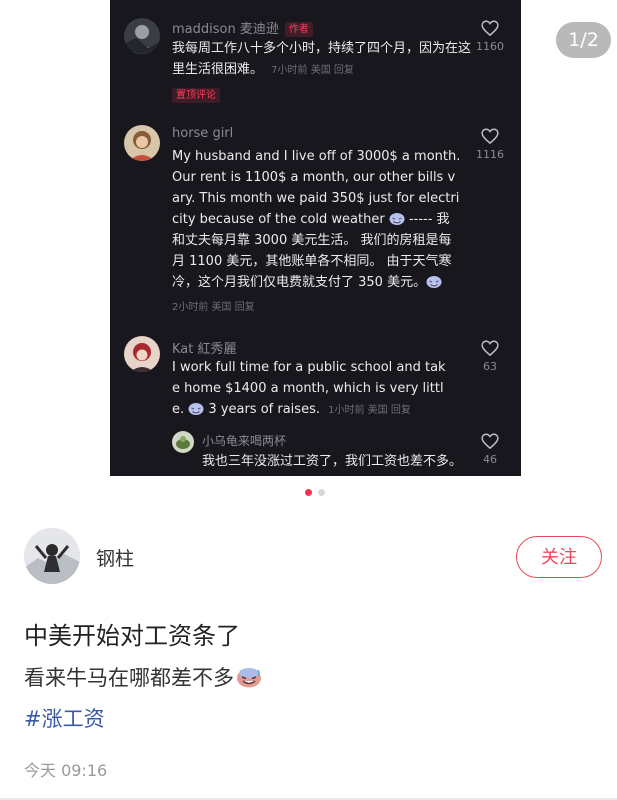  I want to click on reply-username: 小乌龟来喝两杯, so click(244, 440).